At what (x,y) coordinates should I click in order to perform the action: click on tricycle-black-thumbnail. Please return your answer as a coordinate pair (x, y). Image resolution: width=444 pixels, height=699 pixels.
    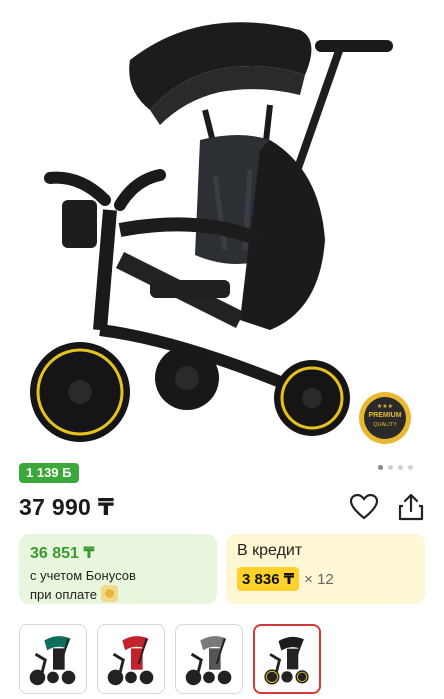
    Looking at the image, I should click on (286, 660).